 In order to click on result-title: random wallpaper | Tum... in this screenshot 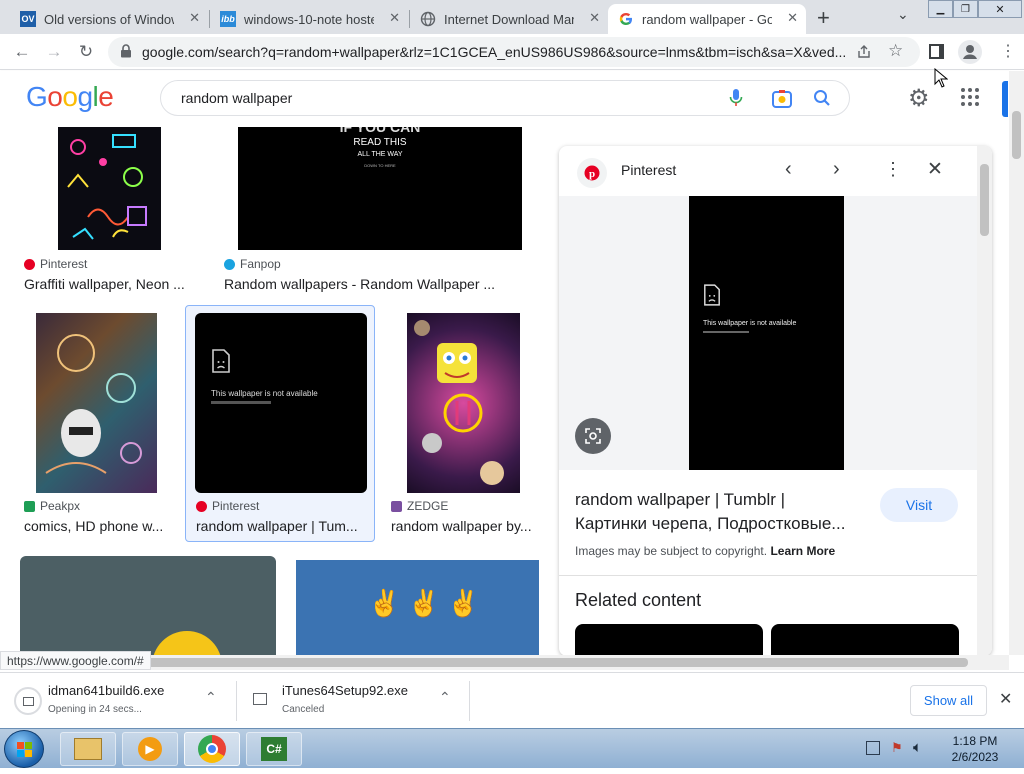, I will do `click(281, 526)`.